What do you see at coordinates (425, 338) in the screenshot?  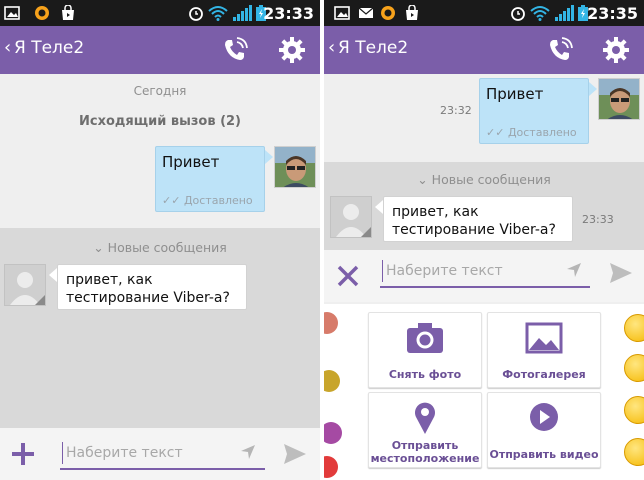 I see `camera-icon` at bounding box center [425, 338].